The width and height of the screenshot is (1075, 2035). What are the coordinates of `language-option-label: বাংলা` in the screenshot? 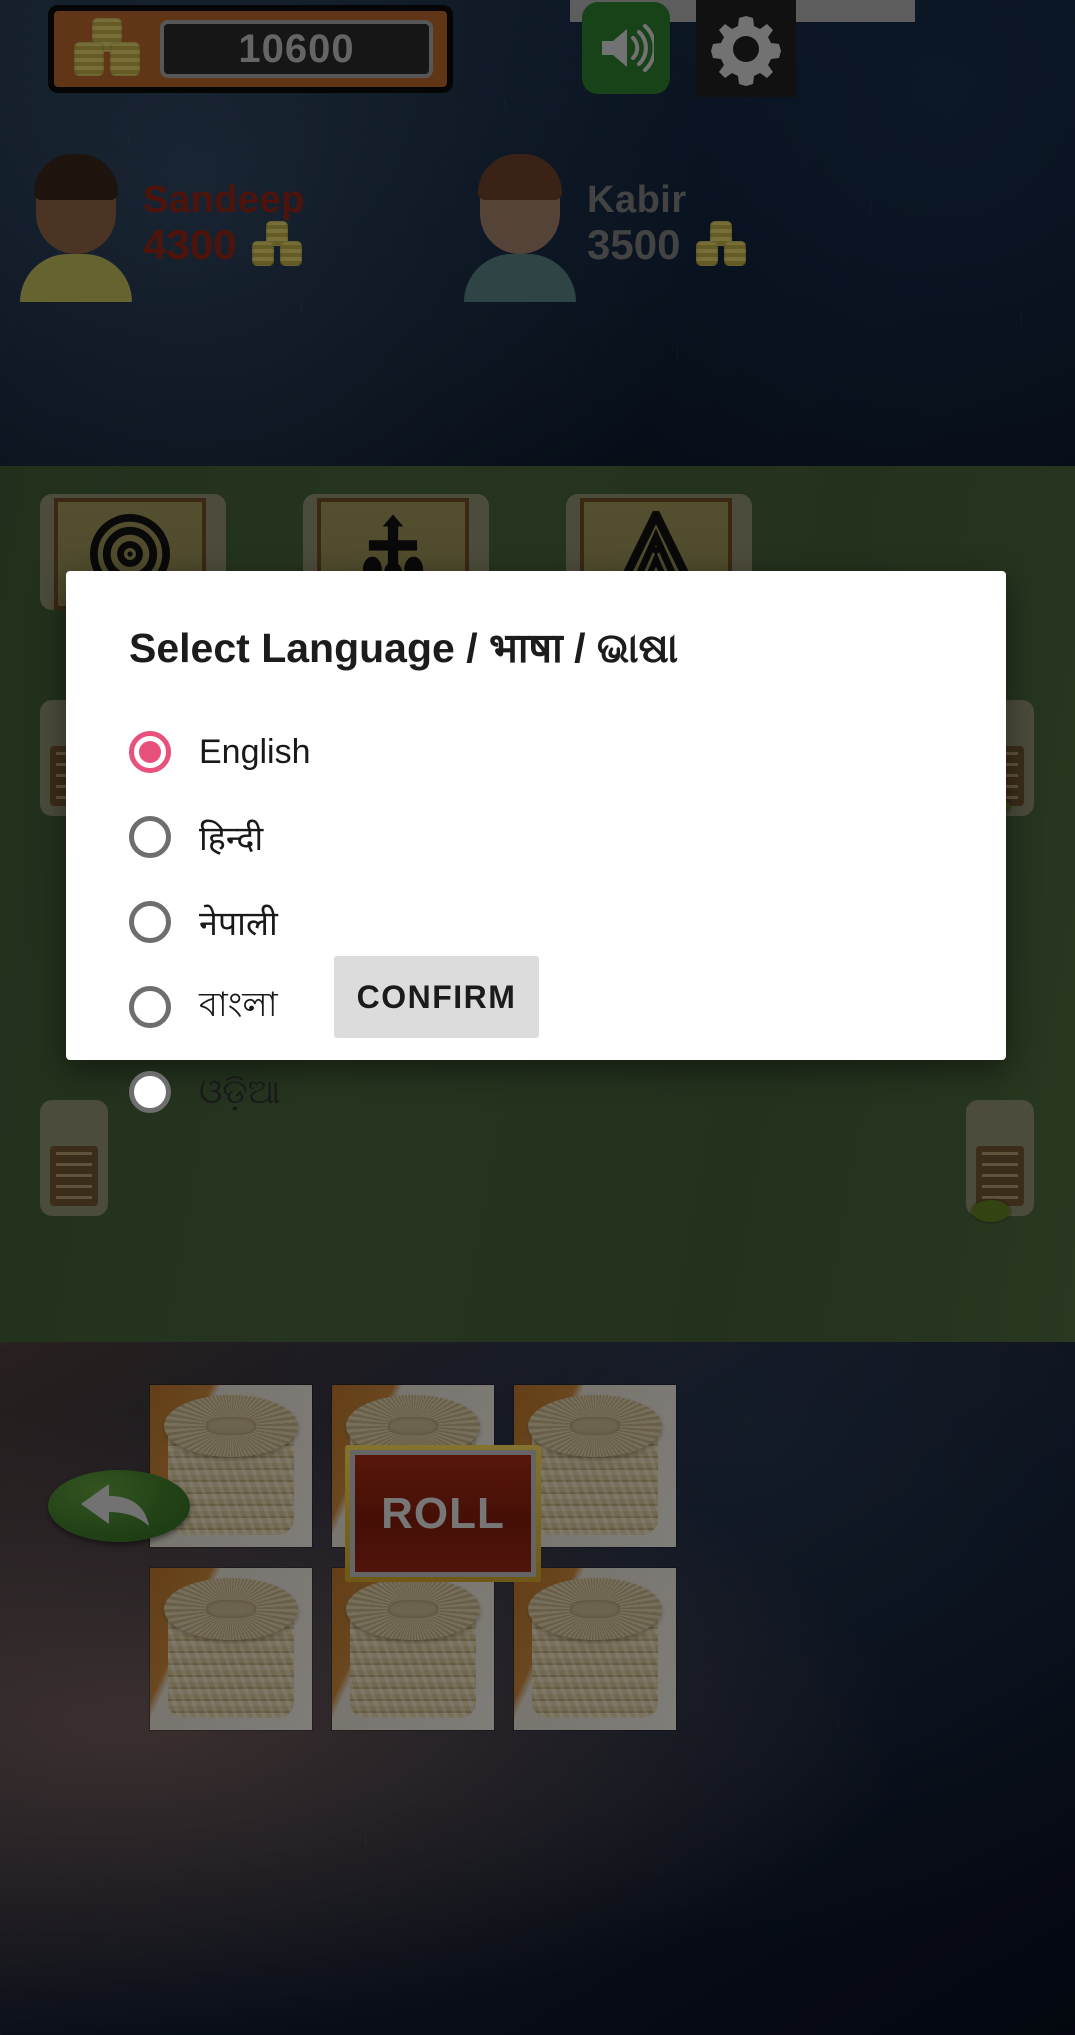 It's located at (238, 1004).